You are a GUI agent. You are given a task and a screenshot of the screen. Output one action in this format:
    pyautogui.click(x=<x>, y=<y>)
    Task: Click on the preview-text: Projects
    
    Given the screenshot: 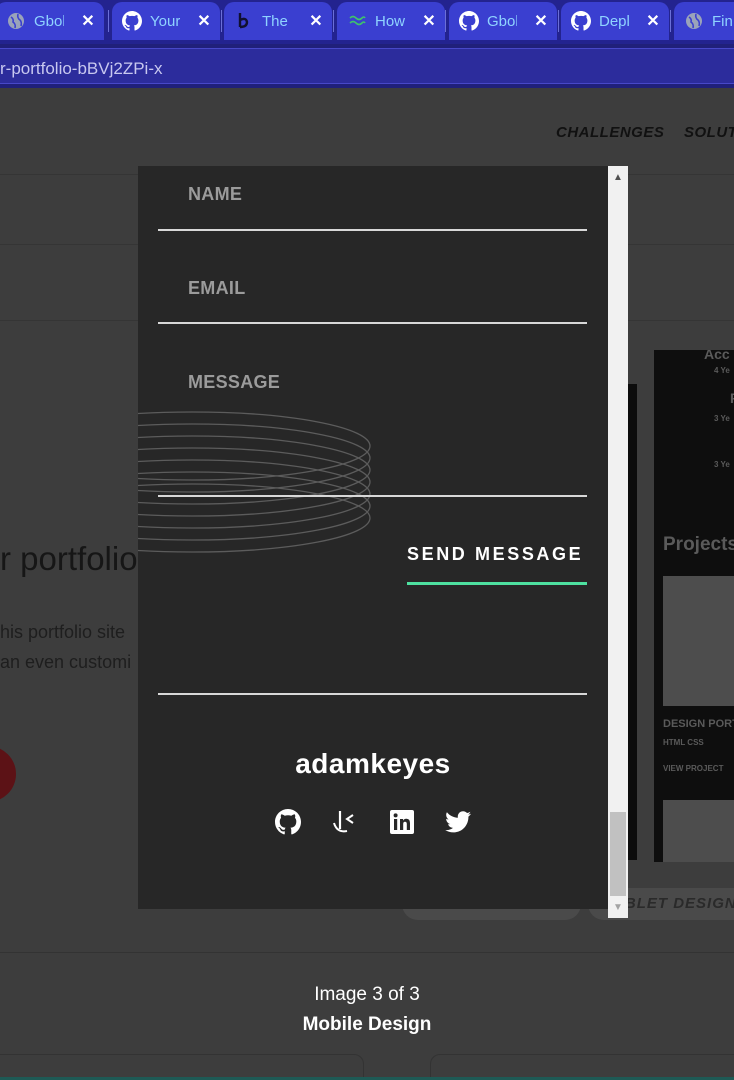 What is the action you would take?
    pyautogui.click(x=698, y=544)
    